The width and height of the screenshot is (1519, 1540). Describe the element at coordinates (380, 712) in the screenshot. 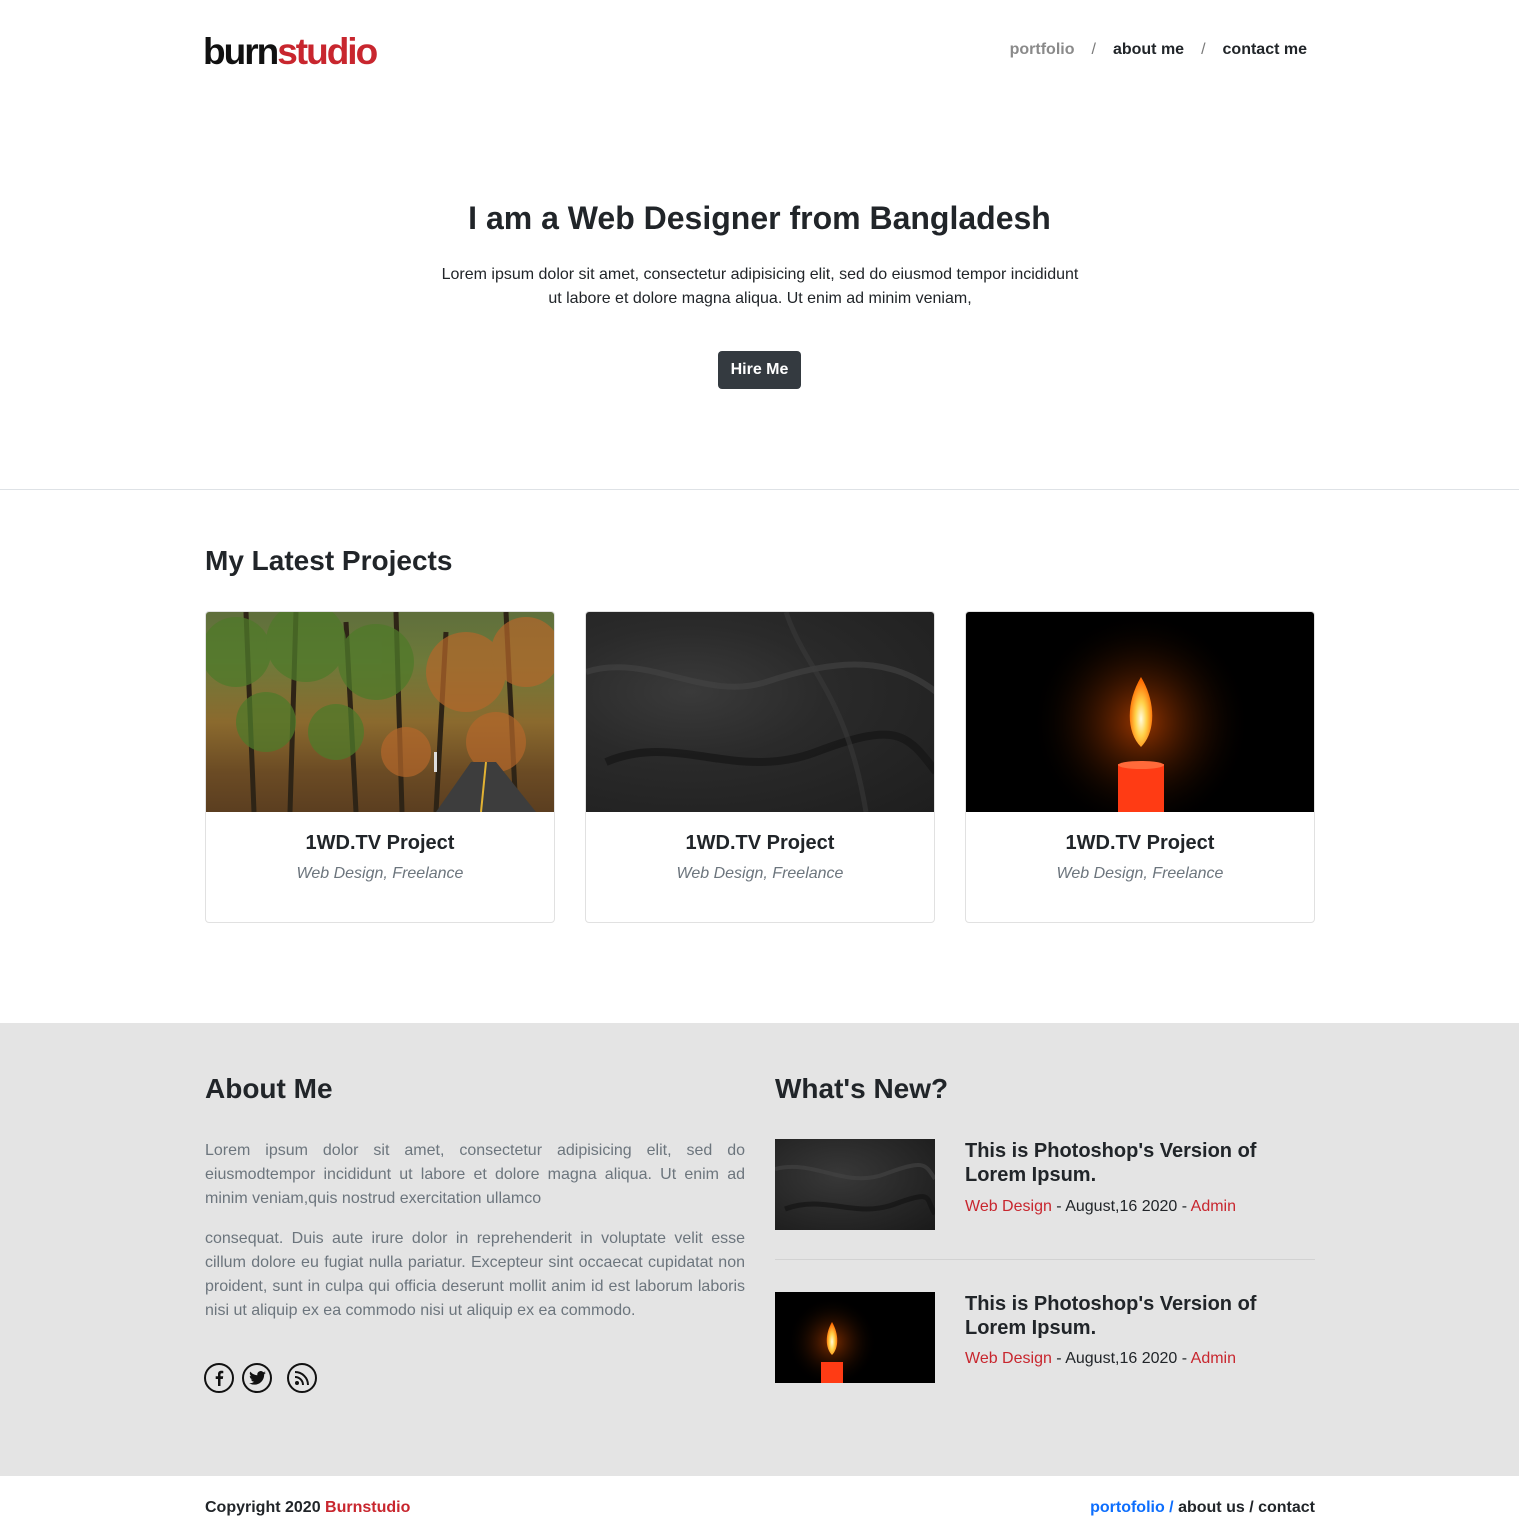

I see `project-image-forest` at that location.